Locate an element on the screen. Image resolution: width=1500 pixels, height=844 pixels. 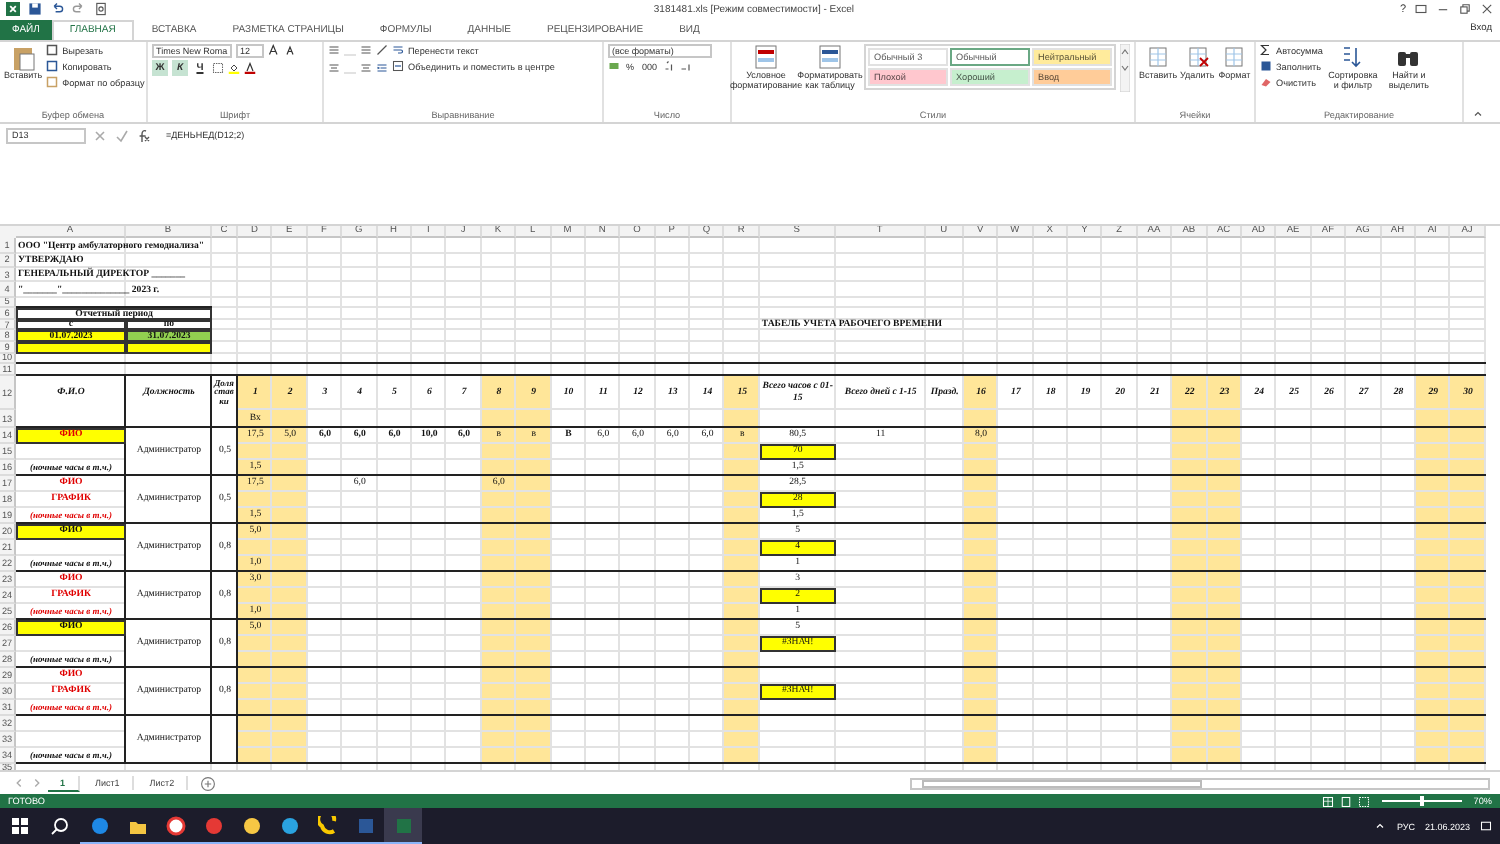
scroll-arrows-icon is located at coordinates (1125, 67).